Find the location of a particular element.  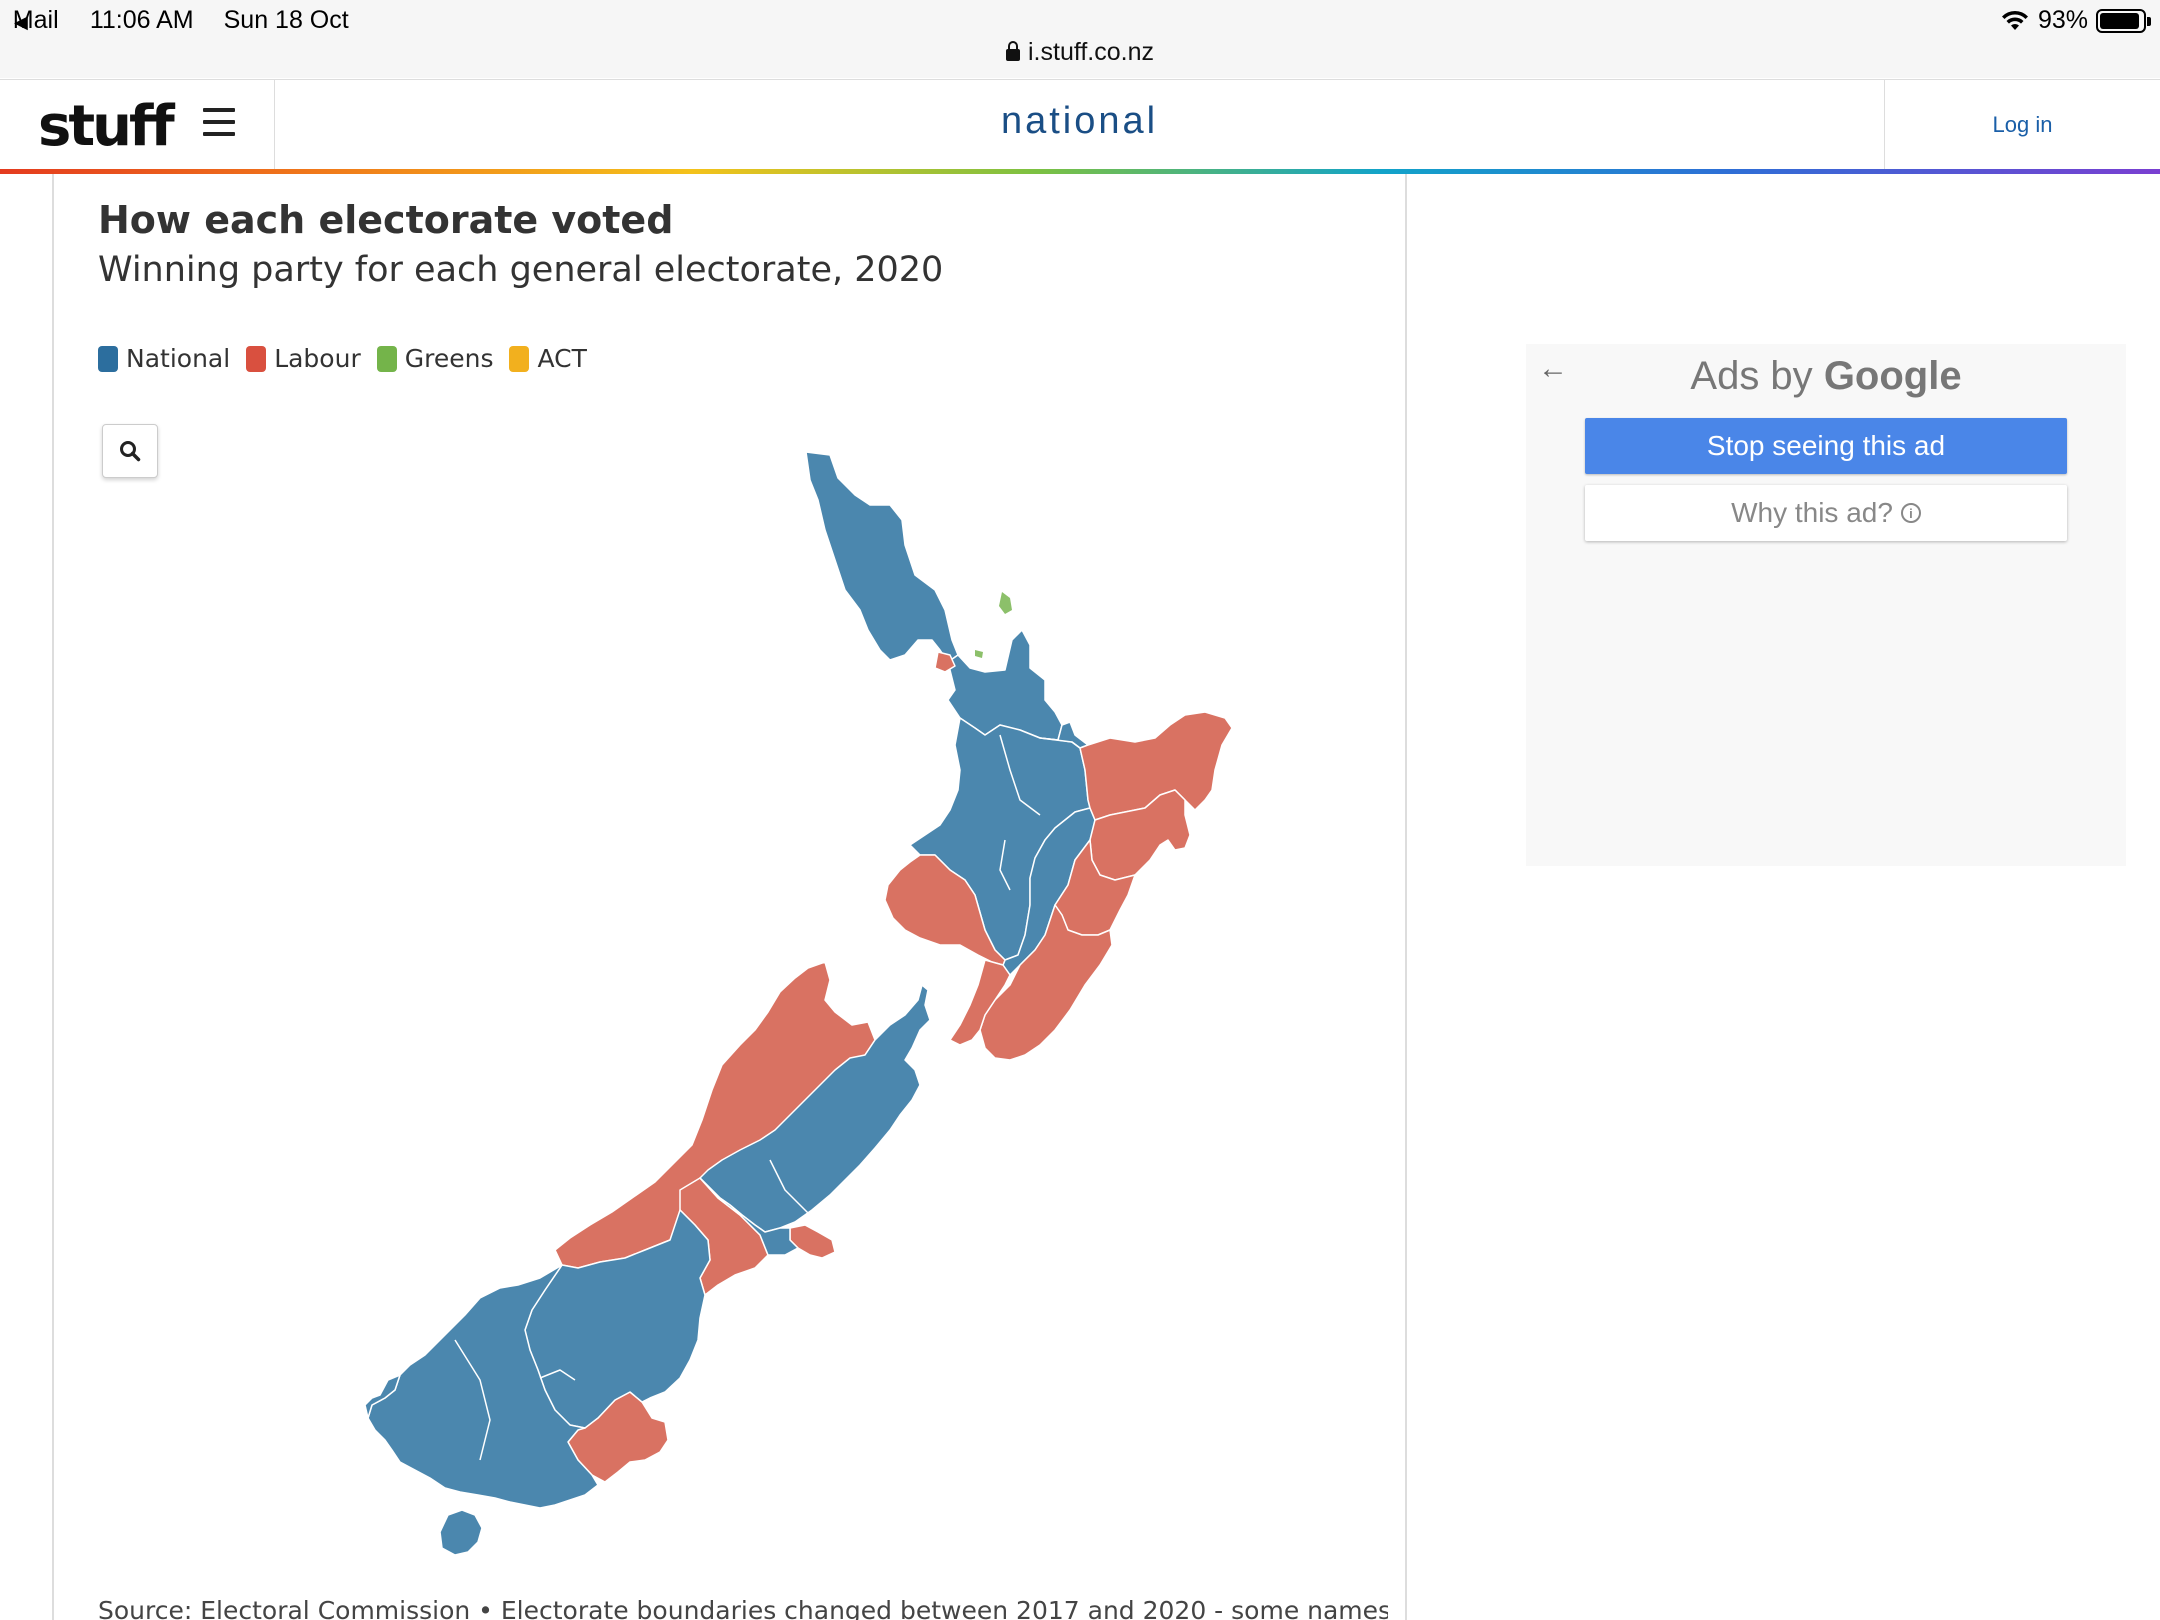

lock-icon is located at coordinates (1013, 51).